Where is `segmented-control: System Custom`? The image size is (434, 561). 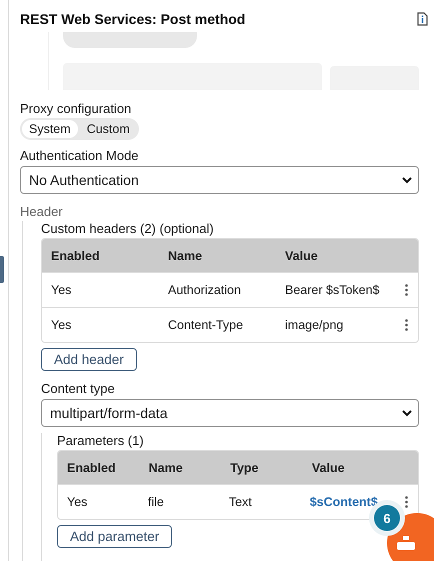 segmented-control: System Custom is located at coordinates (79, 129).